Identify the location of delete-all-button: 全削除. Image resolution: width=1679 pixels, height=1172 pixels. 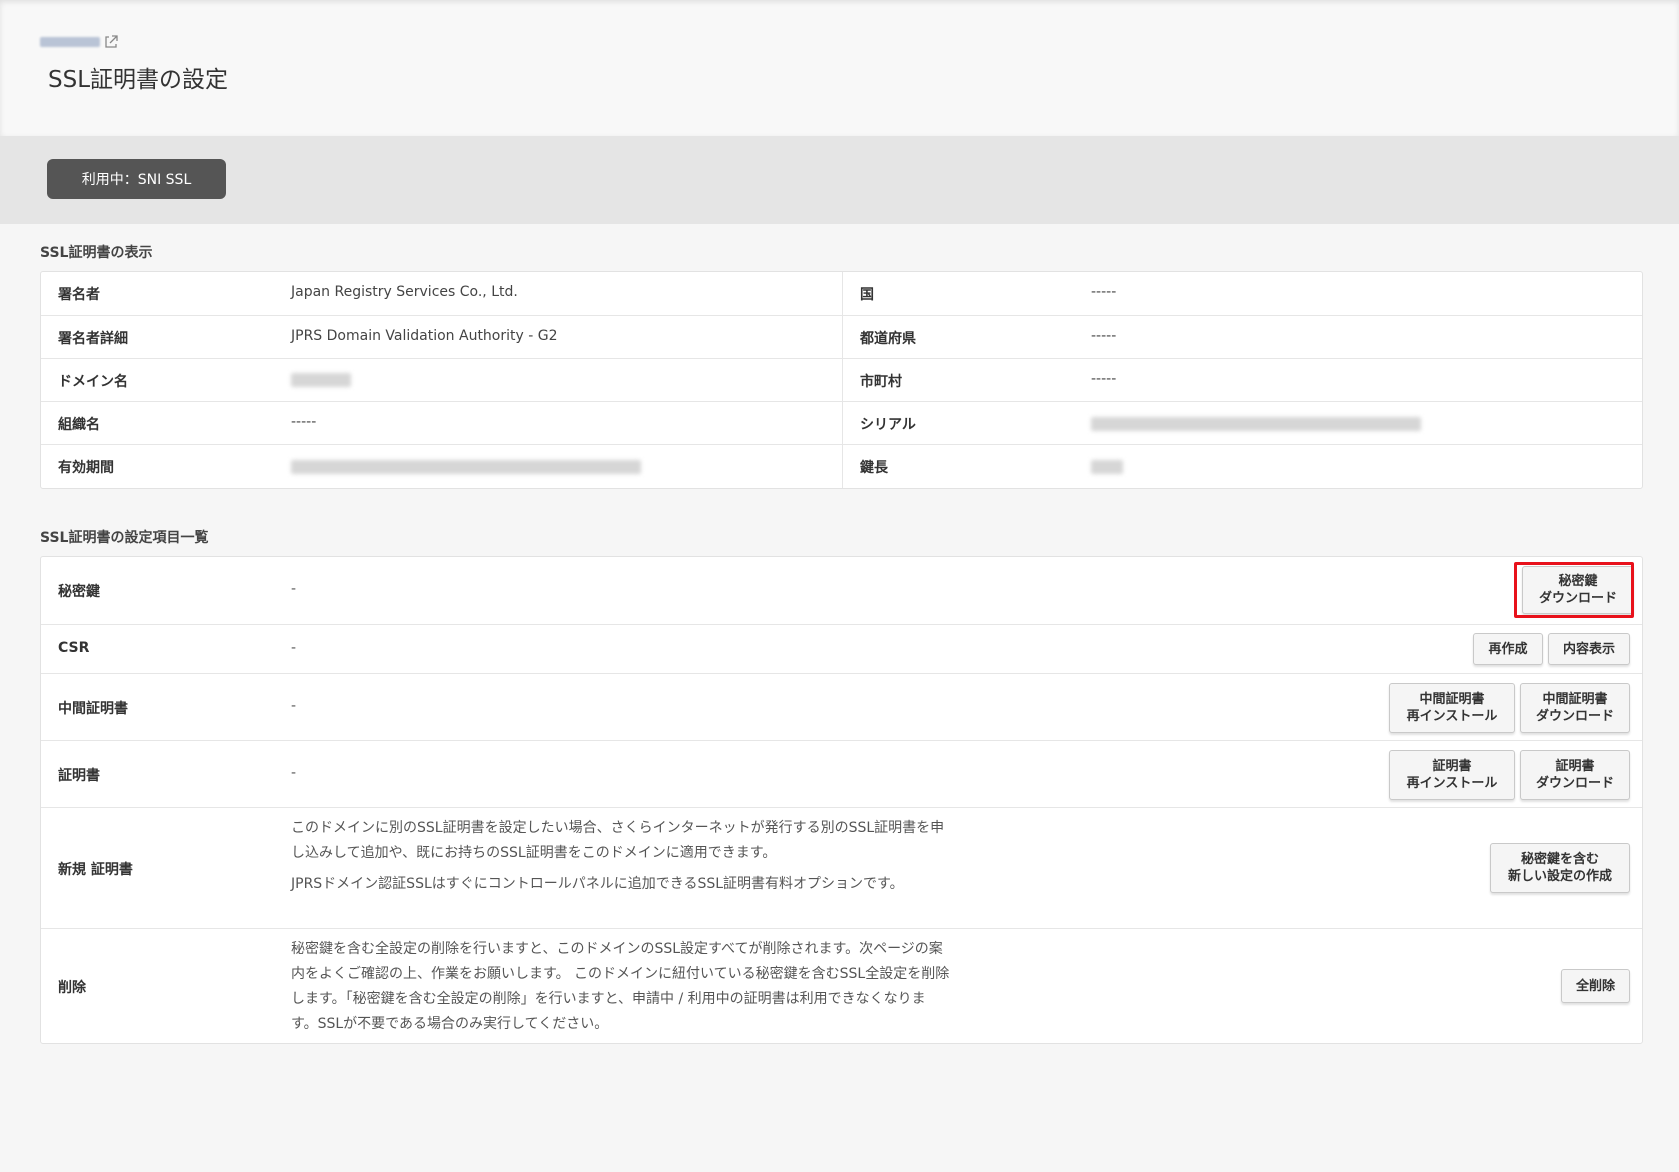
(1595, 986).